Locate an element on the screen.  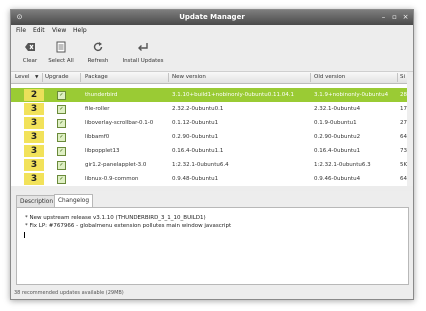
toolbar: Clear Select All Refresh Install Updates is located at coordinates (212, 54).